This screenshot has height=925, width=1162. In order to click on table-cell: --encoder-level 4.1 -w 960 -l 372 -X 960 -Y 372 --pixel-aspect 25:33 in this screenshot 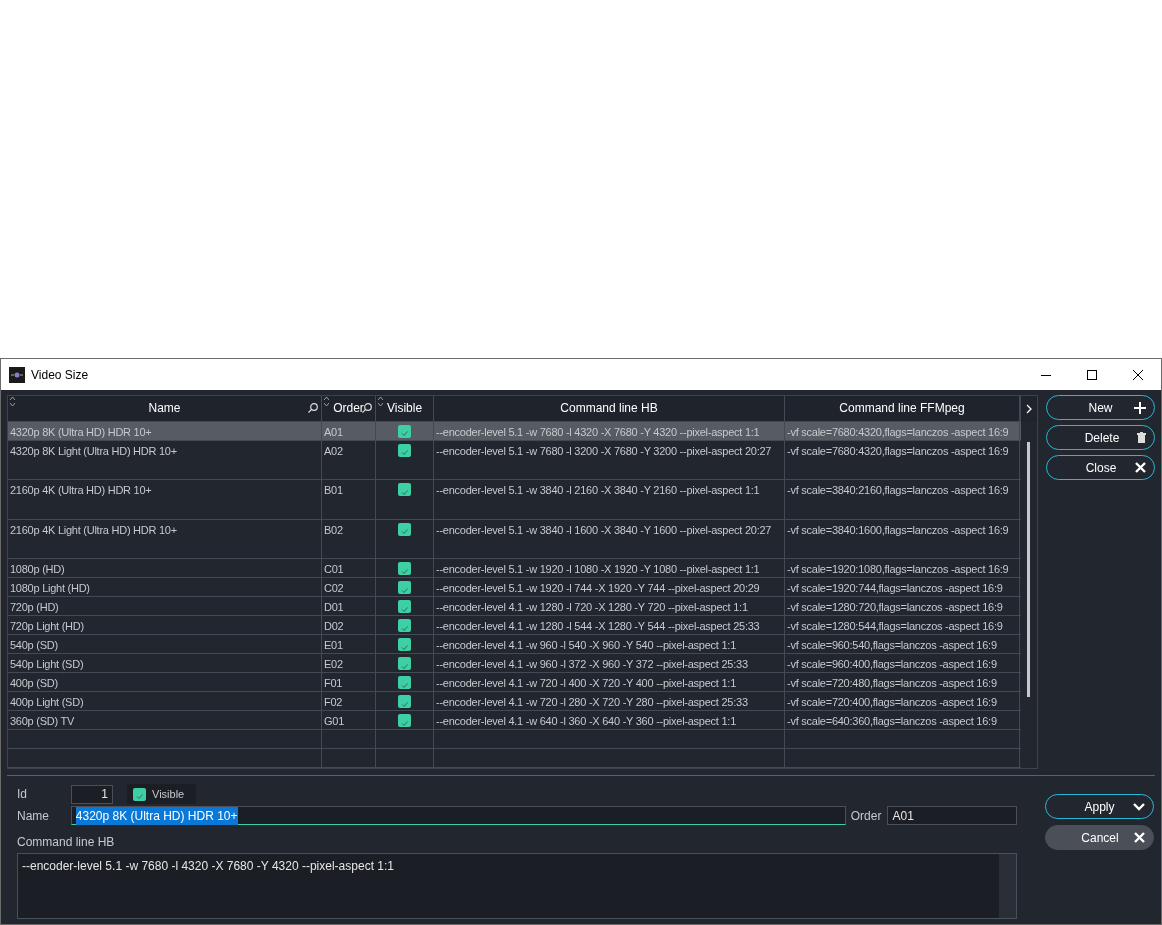, I will do `click(609, 663)`.